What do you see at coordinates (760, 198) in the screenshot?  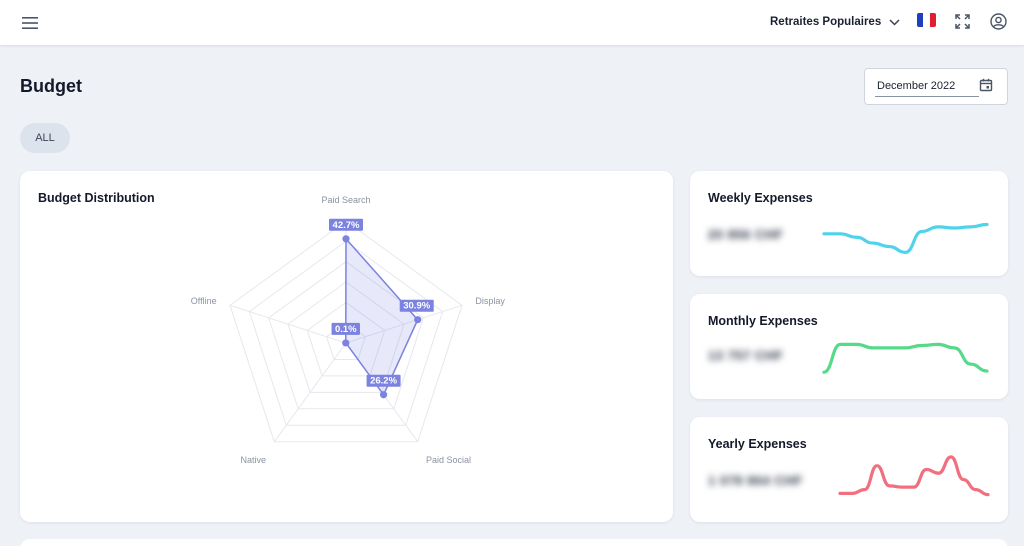 I see `weekly-expenses-title: Weekly Expenses` at bounding box center [760, 198].